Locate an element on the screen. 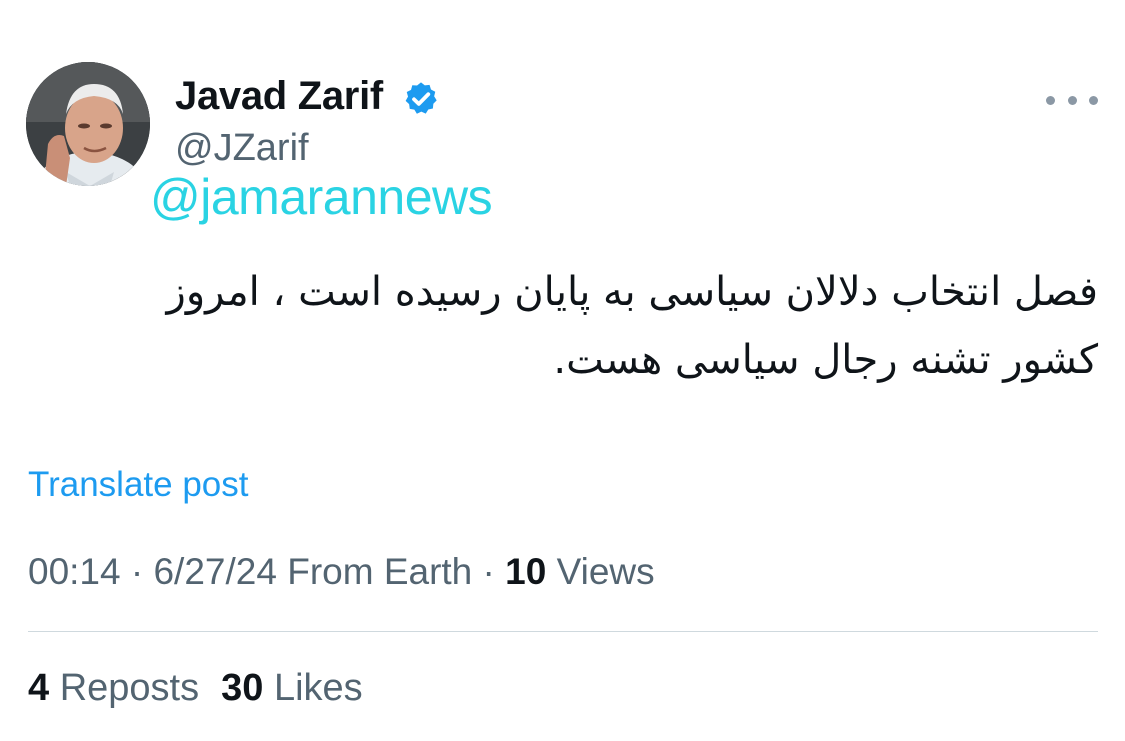 This screenshot has height=741, width=1125. author-display-name: Javad Zarif is located at coordinates (279, 96).